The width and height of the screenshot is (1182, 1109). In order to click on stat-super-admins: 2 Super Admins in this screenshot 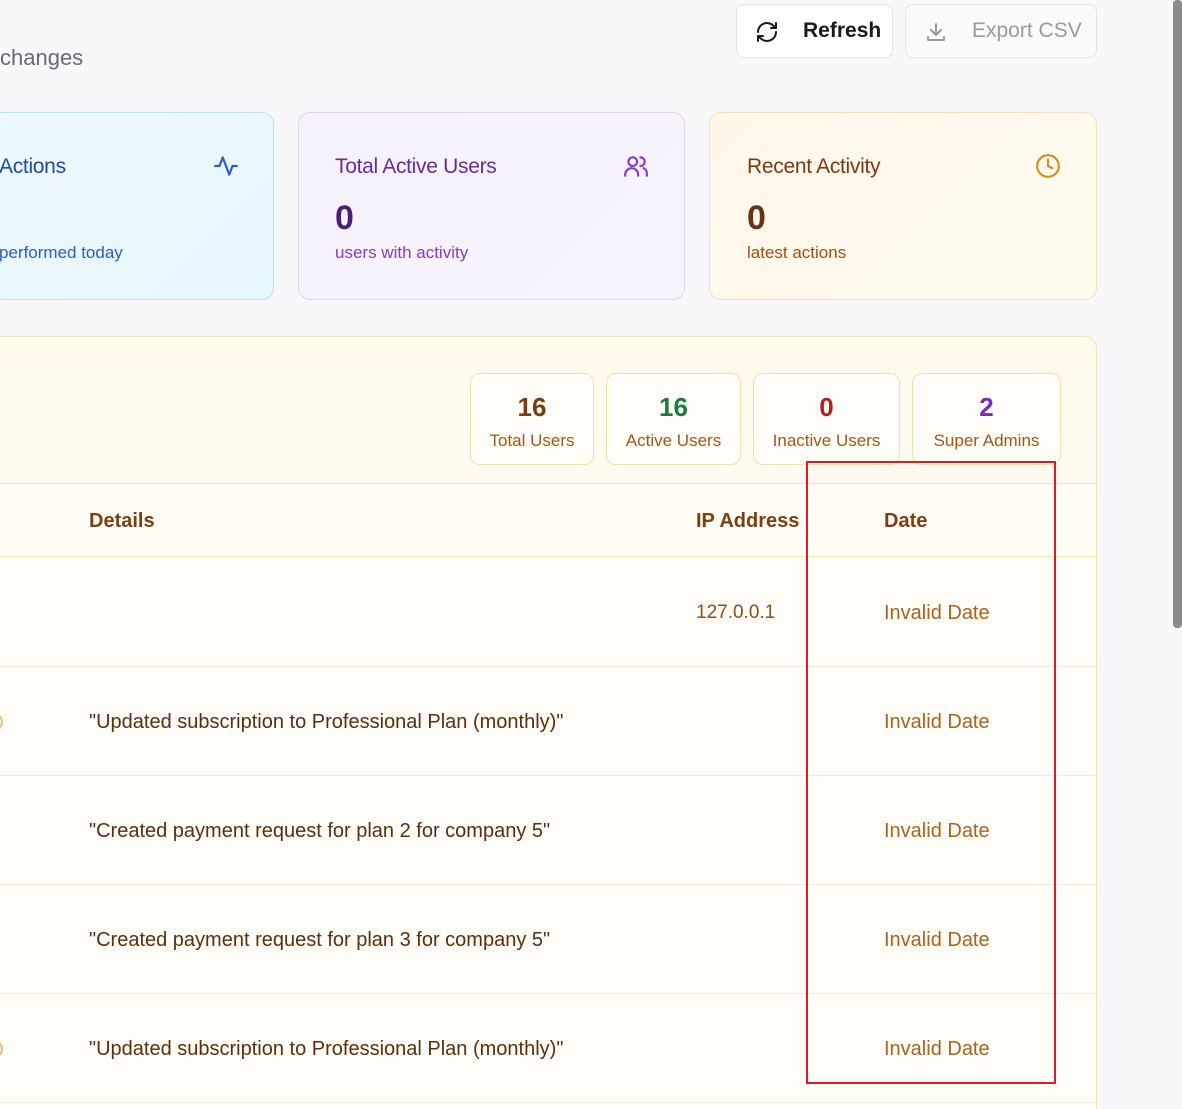, I will do `click(986, 419)`.